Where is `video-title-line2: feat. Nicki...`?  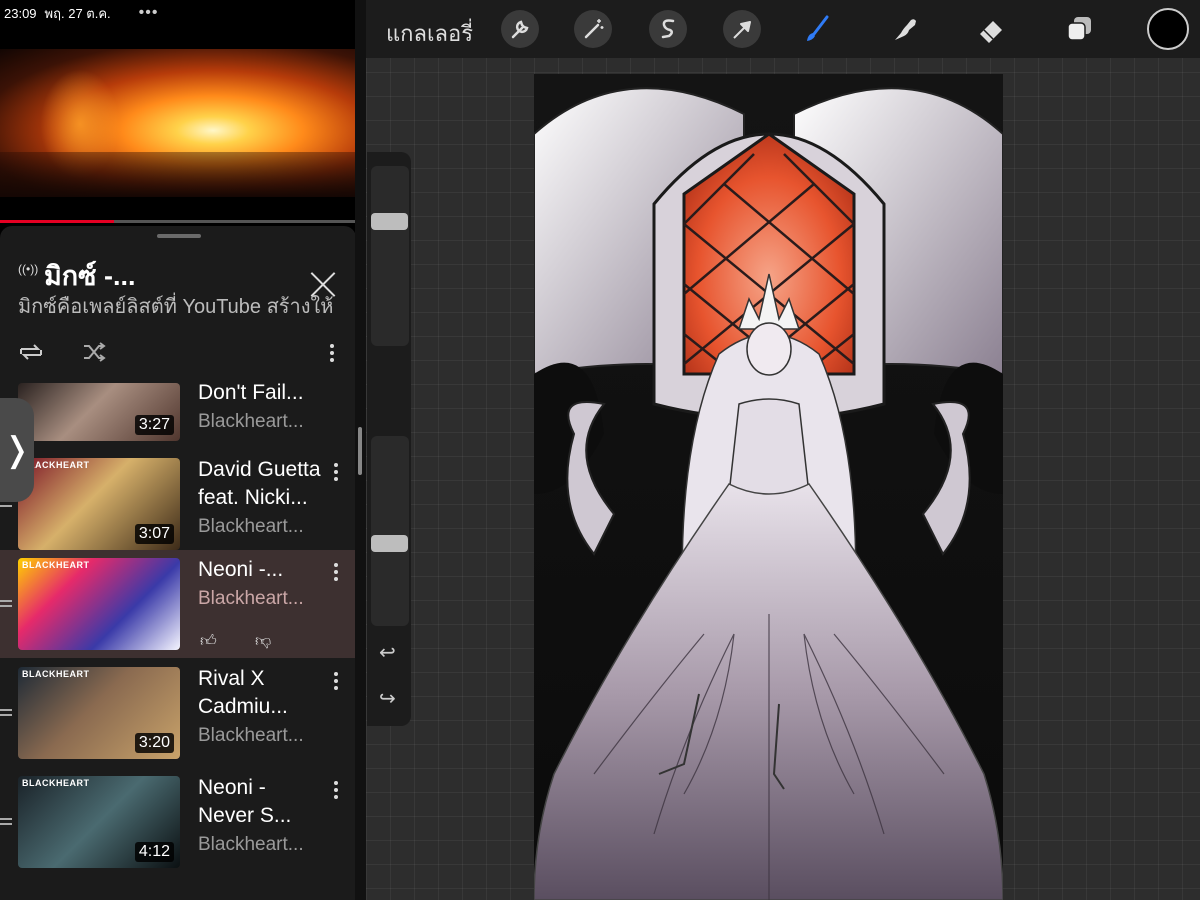 video-title-line2: feat. Nicki... is located at coordinates (253, 498).